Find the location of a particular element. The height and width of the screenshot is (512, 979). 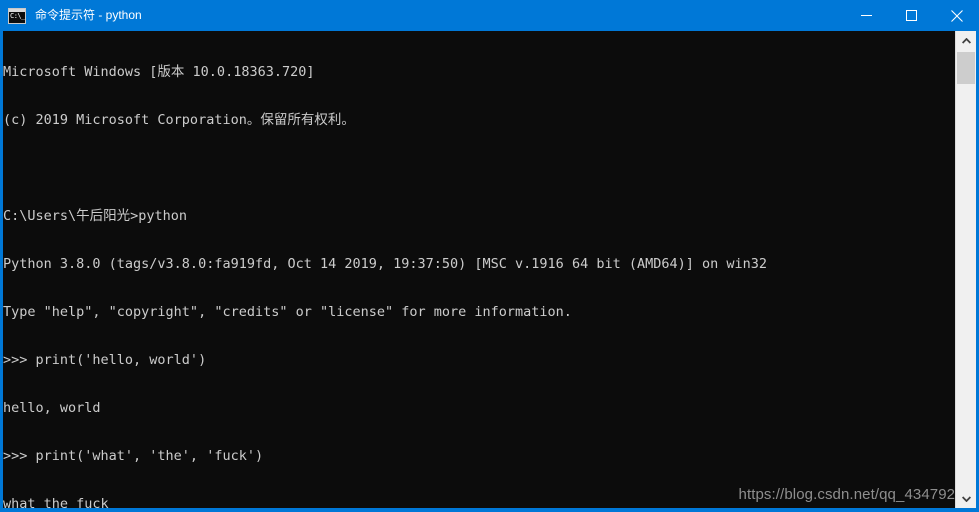

scrollbar-thumb is located at coordinates (966, 68).